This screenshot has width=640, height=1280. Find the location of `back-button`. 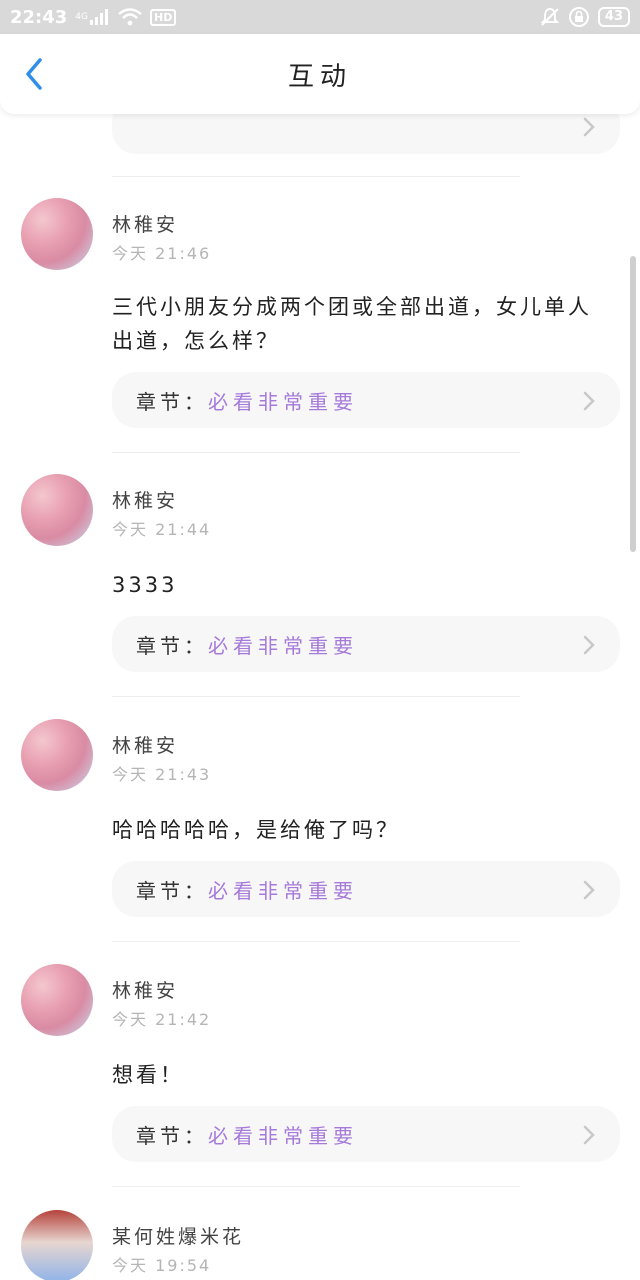

back-button is located at coordinates (35, 74).